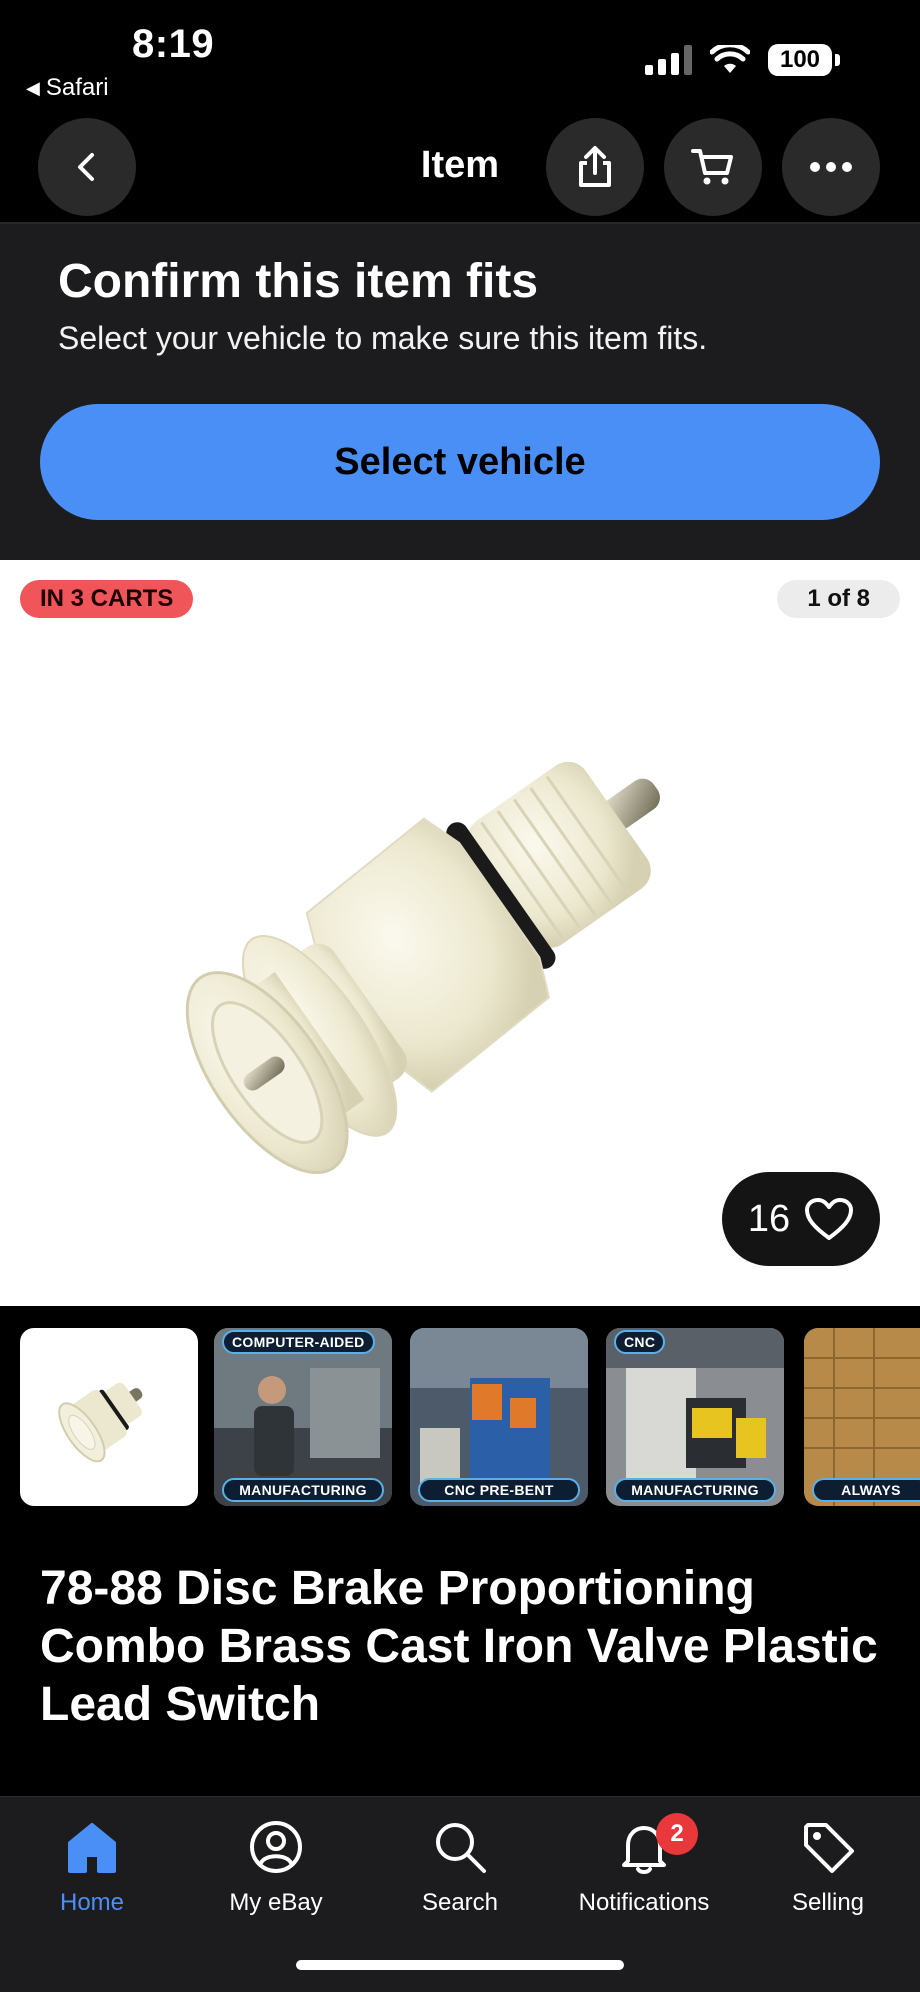 This screenshot has height=1992, width=920. Describe the element at coordinates (829, 1848) in the screenshot. I see `tag-icon` at that location.